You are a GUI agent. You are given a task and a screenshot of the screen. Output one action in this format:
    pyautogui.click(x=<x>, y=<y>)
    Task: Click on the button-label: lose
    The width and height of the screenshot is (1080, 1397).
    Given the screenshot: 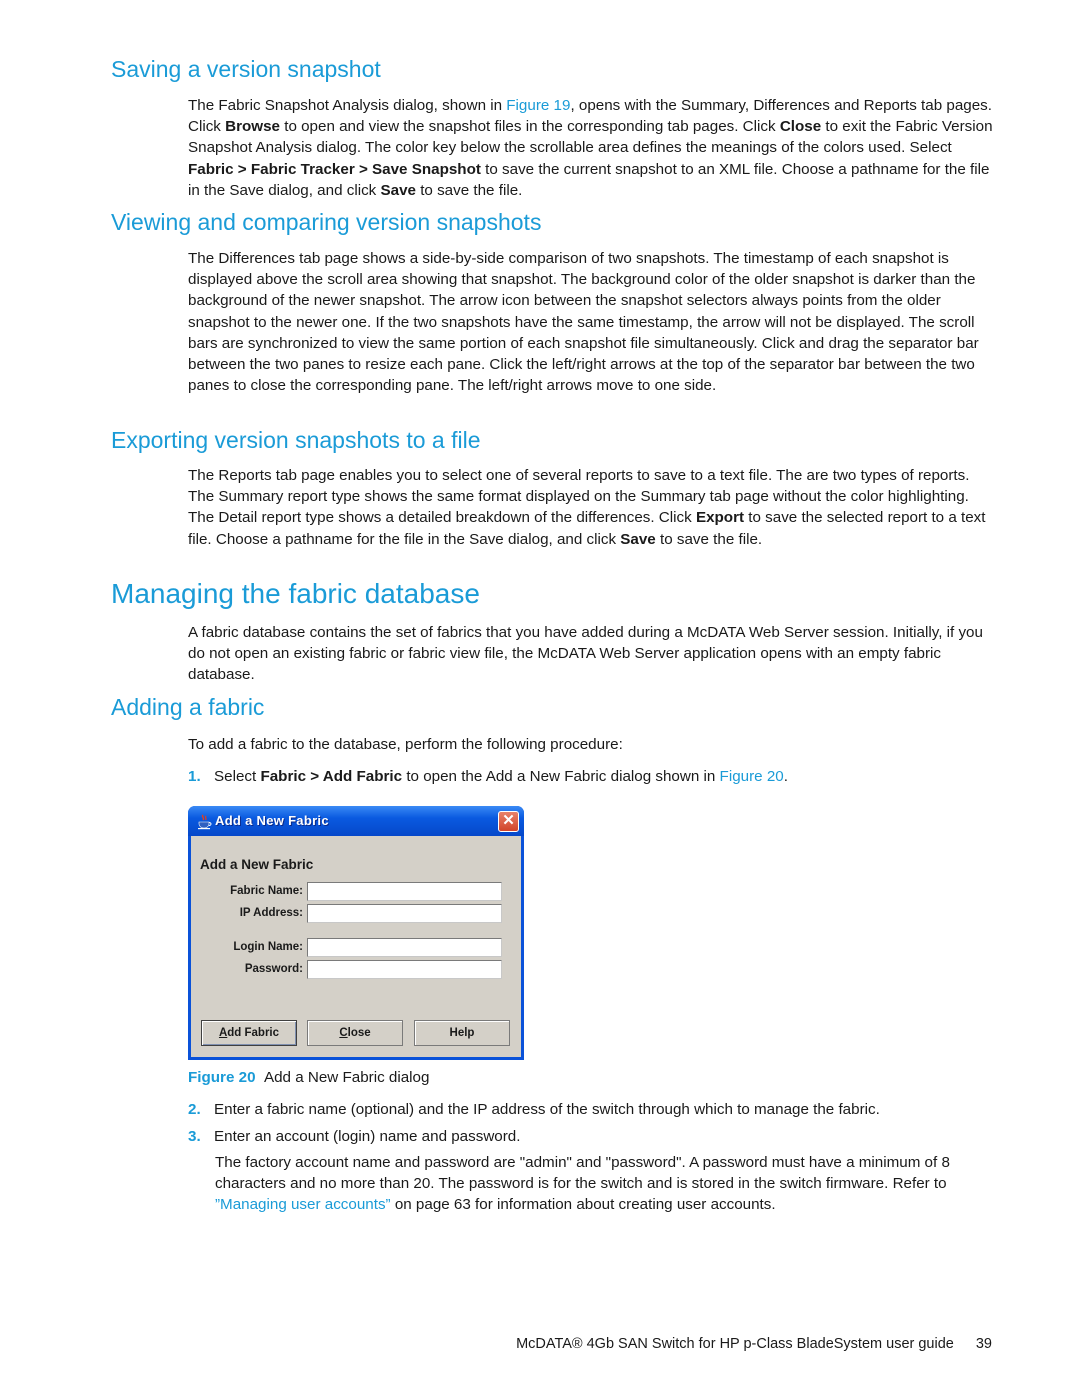 What is the action you would take?
    pyautogui.click(x=359, y=1033)
    